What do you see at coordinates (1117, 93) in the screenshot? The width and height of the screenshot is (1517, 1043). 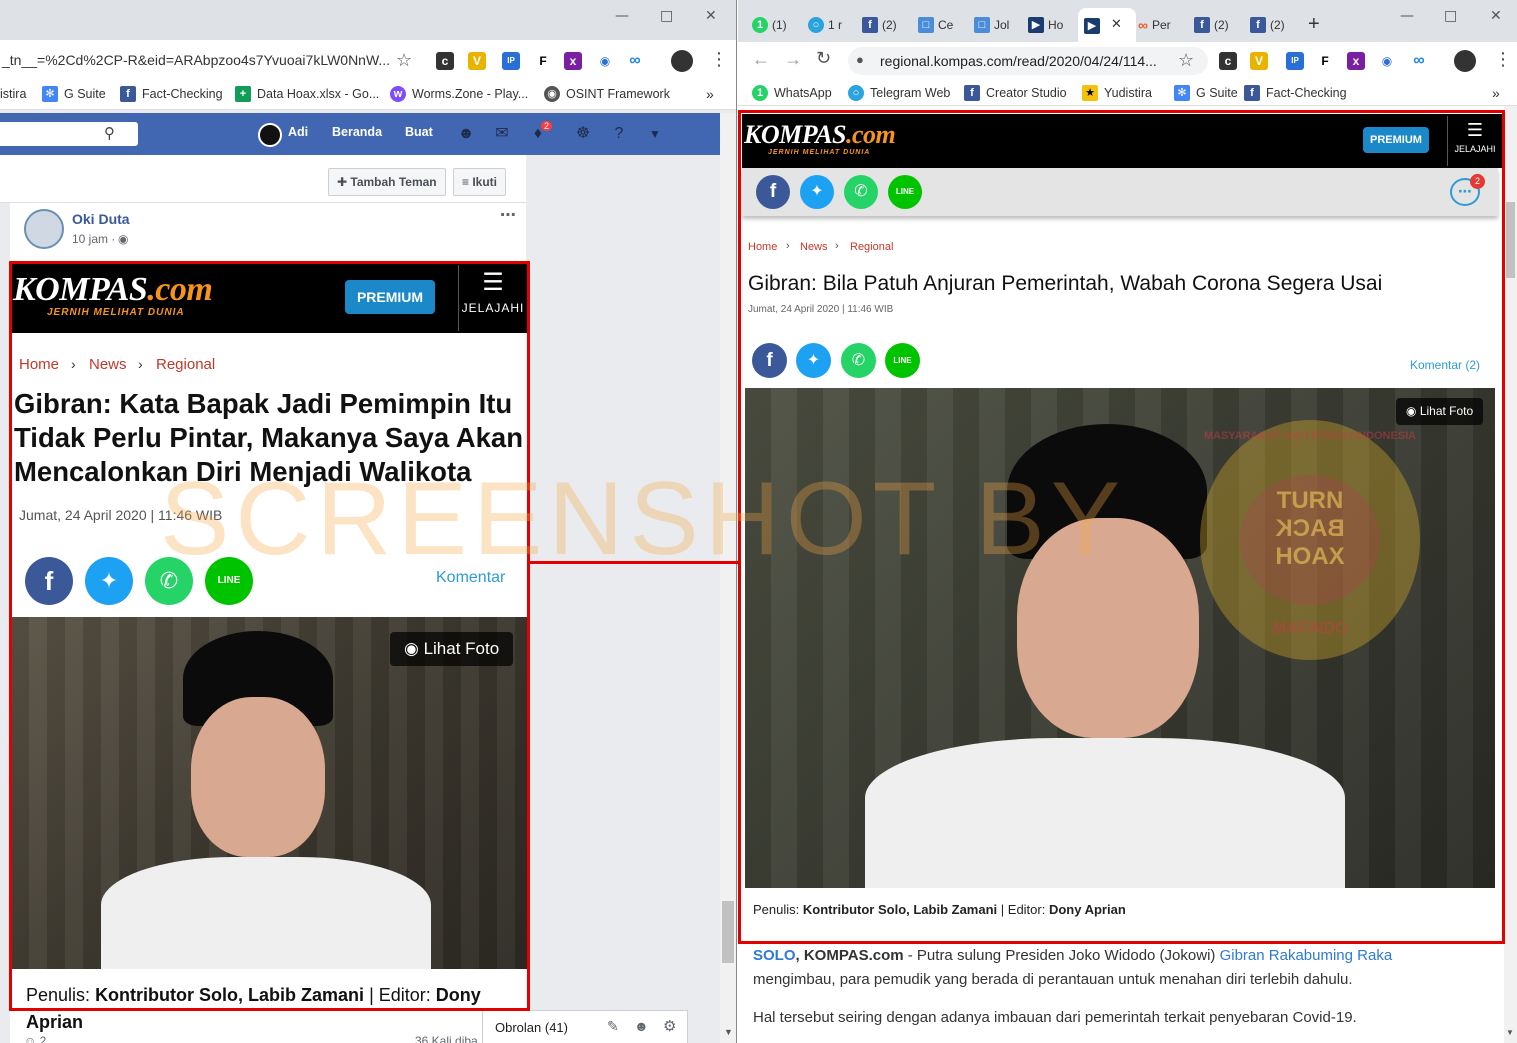 I see `bookmark-item: ★ Yudistira` at bounding box center [1117, 93].